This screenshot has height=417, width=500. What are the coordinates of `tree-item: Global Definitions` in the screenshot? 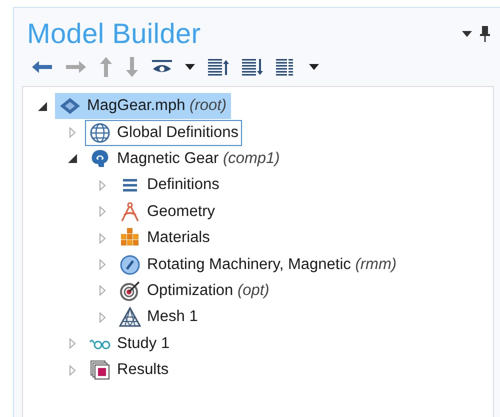 It's located at (163, 133).